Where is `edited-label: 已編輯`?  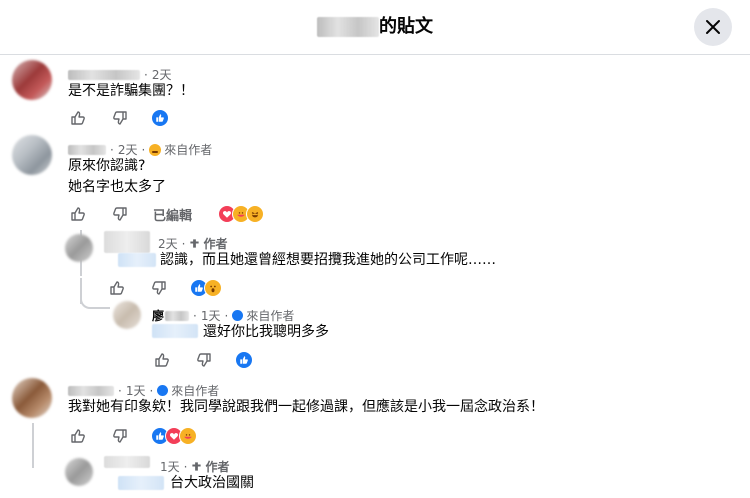 edited-label: 已編輯 is located at coordinates (173, 216).